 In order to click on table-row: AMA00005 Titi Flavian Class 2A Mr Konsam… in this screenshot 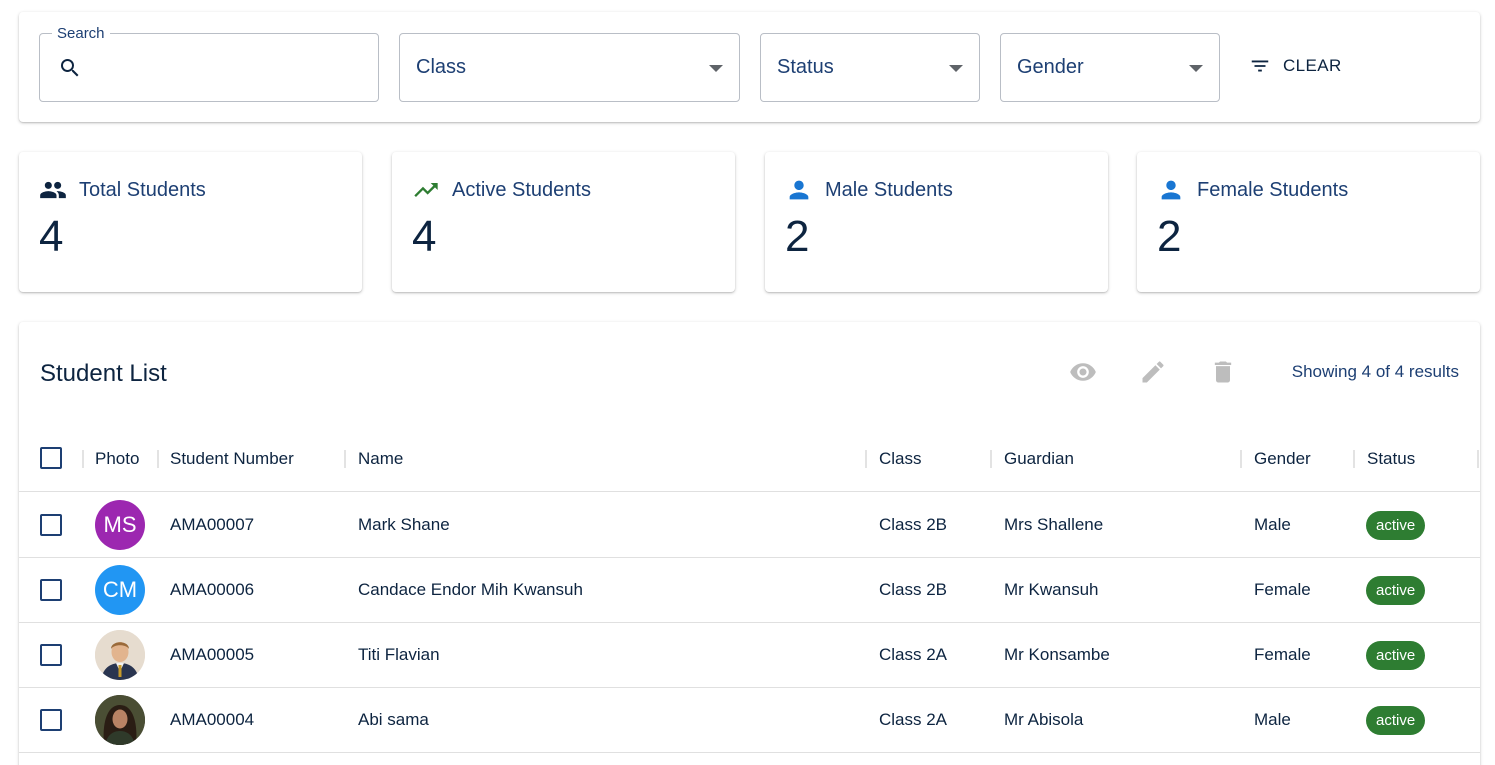, I will do `click(749, 655)`.